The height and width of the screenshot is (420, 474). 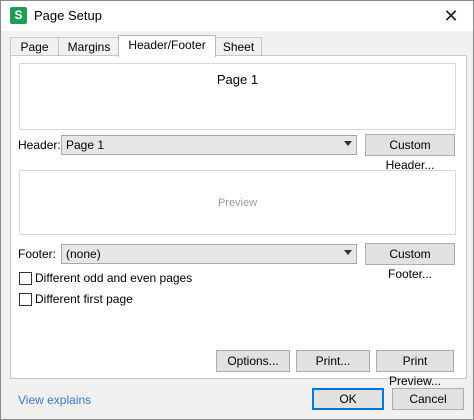 What do you see at coordinates (209, 254) in the screenshot?
I see `footer-select: (none)` at bounding box center [209, 254].